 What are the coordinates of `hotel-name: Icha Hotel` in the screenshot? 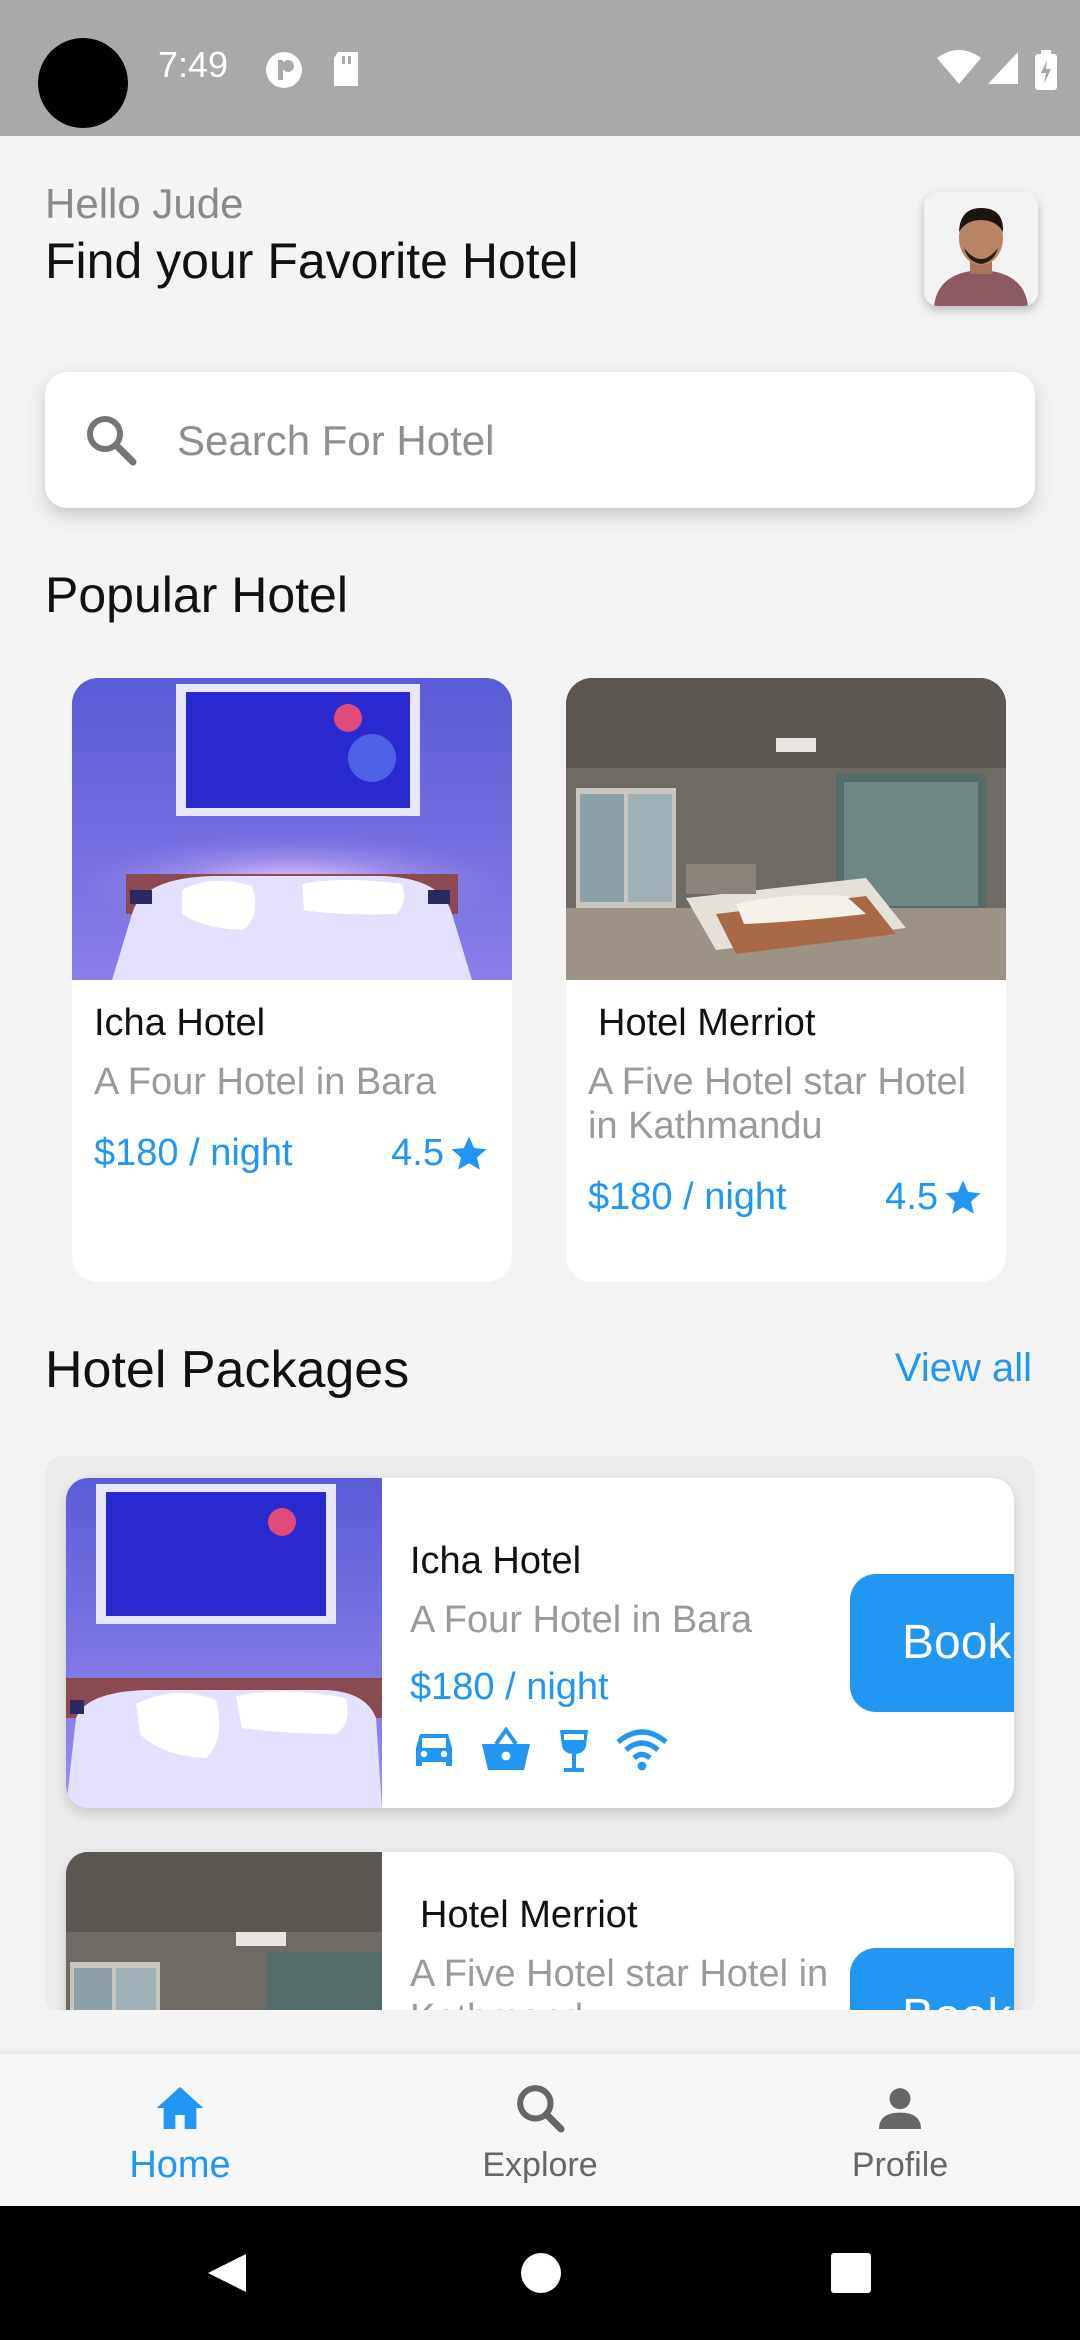 It's located at (180, 1023).